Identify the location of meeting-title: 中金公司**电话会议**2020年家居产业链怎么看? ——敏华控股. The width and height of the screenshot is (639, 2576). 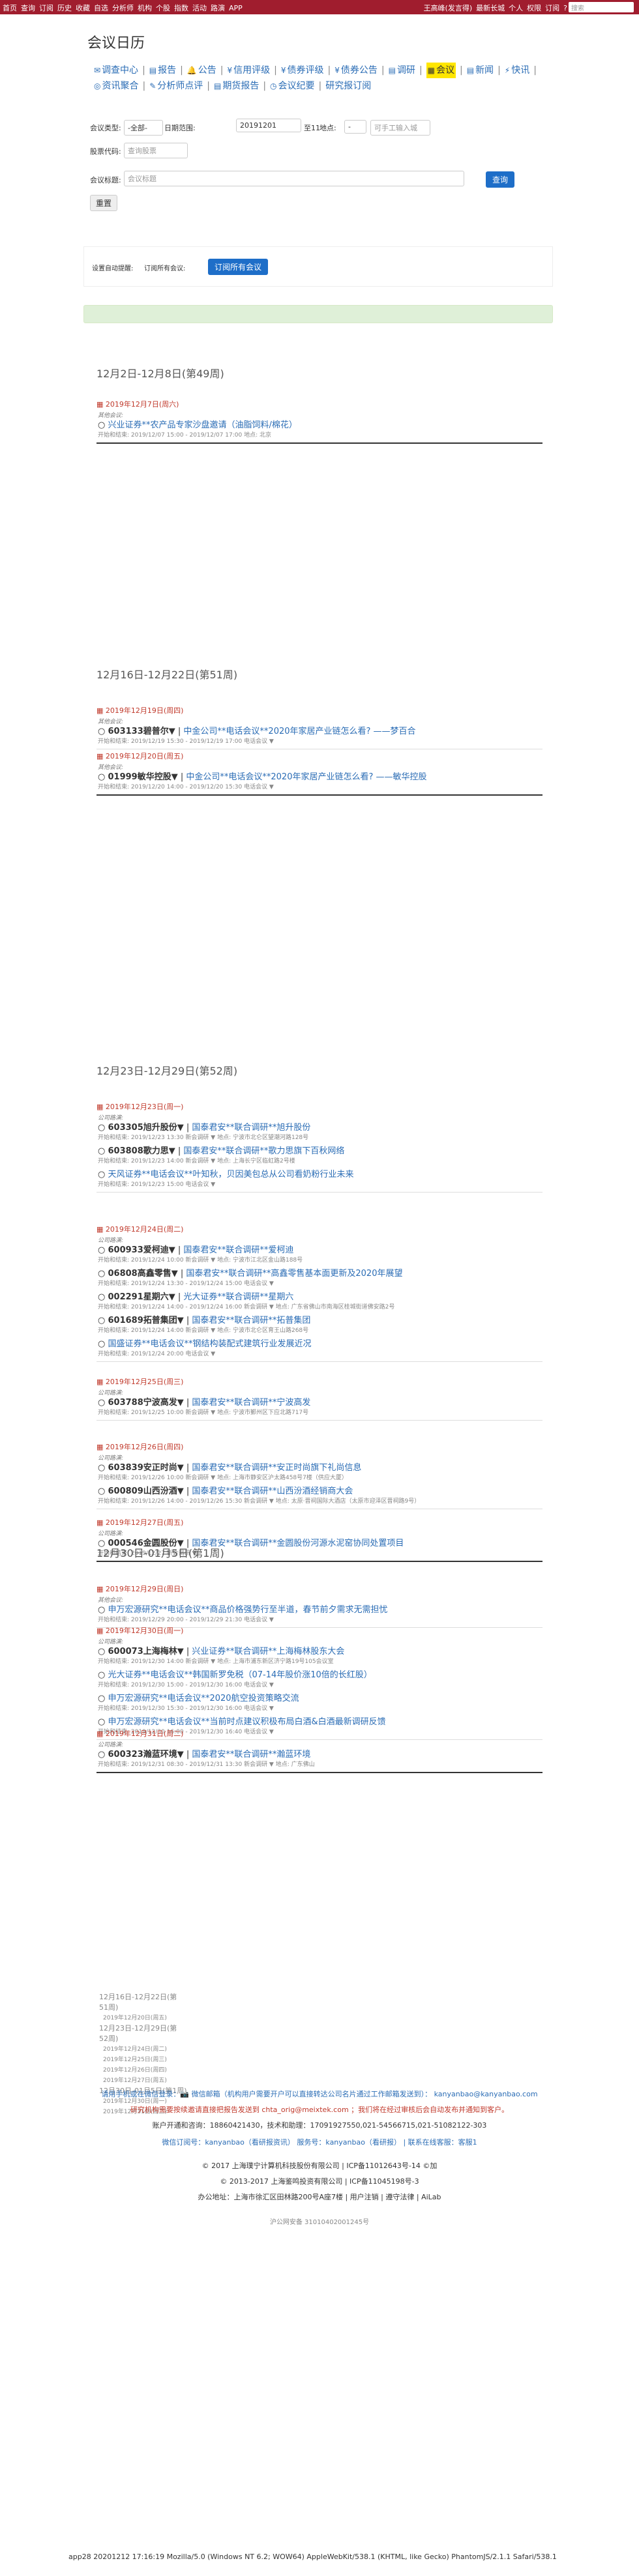
(306, 777).